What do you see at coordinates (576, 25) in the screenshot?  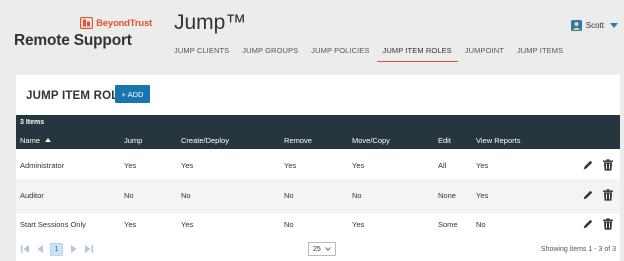 I see `user-badge-icon` at bounding box center [576, 25].